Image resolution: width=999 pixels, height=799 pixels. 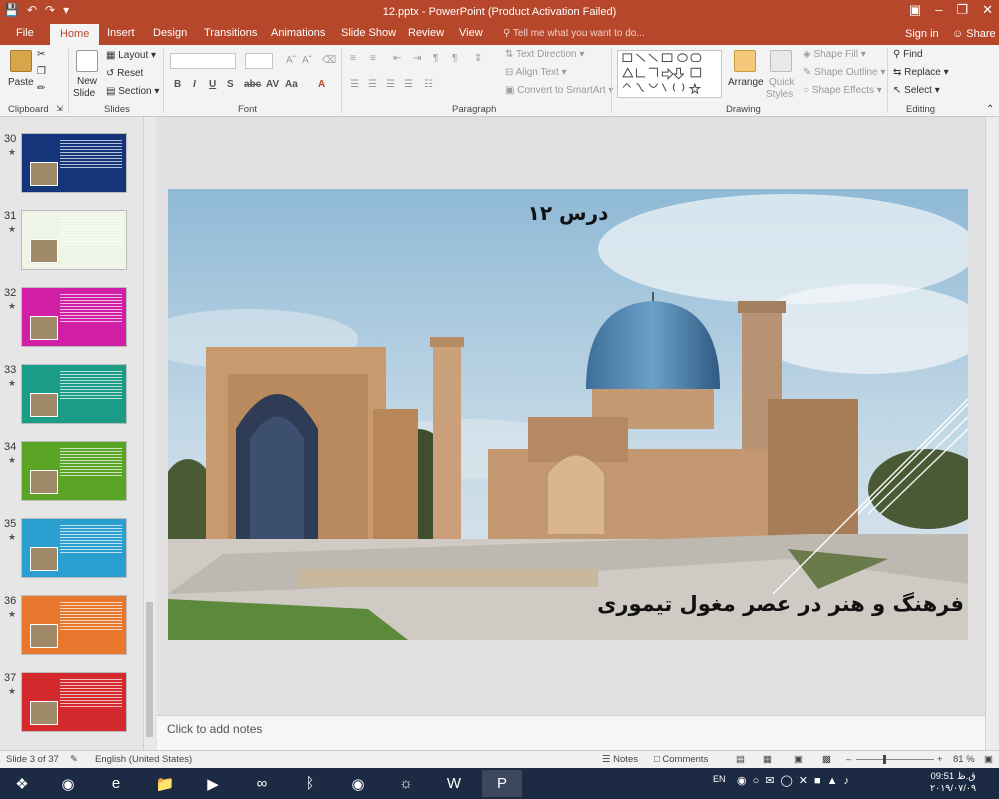 What do you see at coordinates (68, 783) in the screenshot?
I see `chrome-icon: ◉` at bounding box center [68, 783].